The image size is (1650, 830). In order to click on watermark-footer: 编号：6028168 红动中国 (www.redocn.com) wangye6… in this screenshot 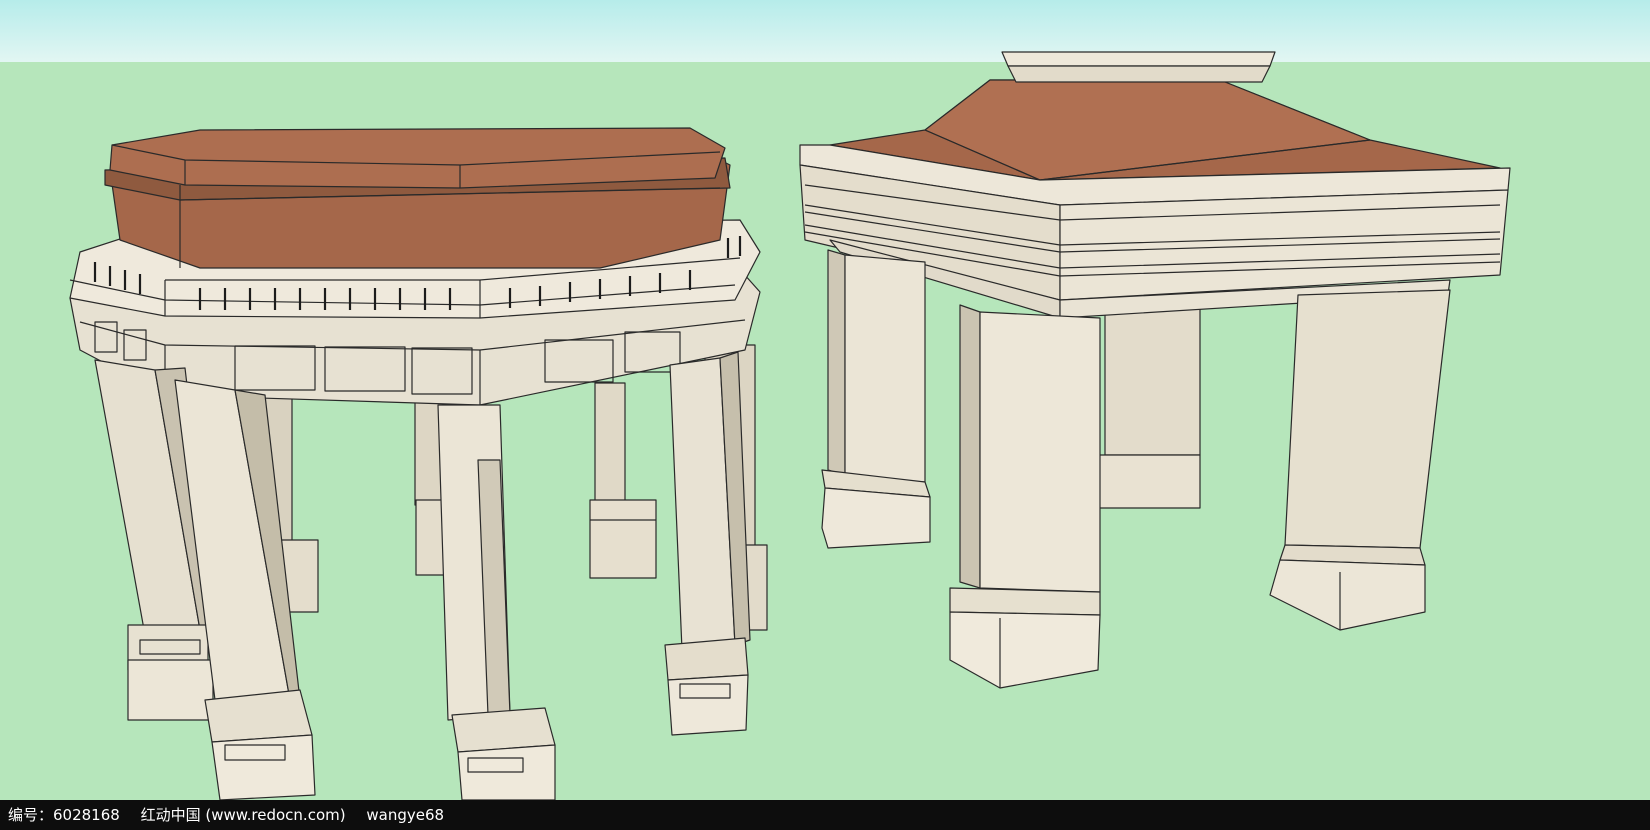, I will do `click(825, 815)`.